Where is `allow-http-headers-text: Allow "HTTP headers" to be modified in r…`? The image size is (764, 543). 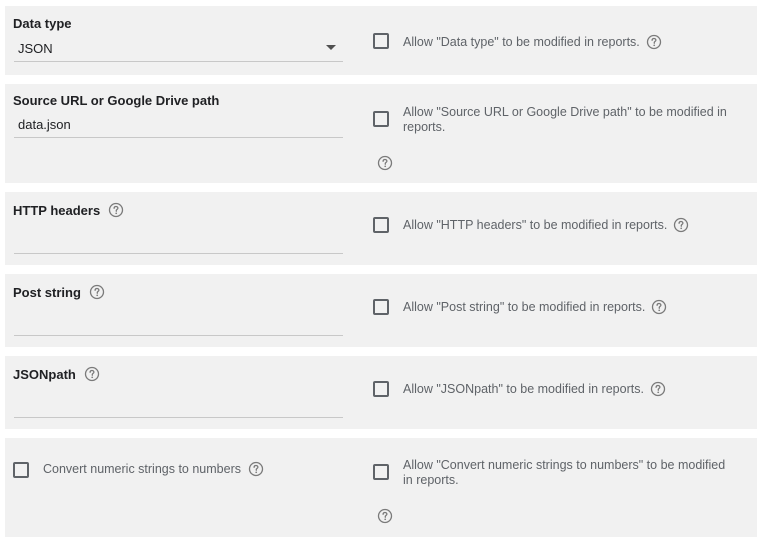
allow-http-headers-text: Allow "HTTP headers" to be modified in r… is located at coordinates (546, 225).